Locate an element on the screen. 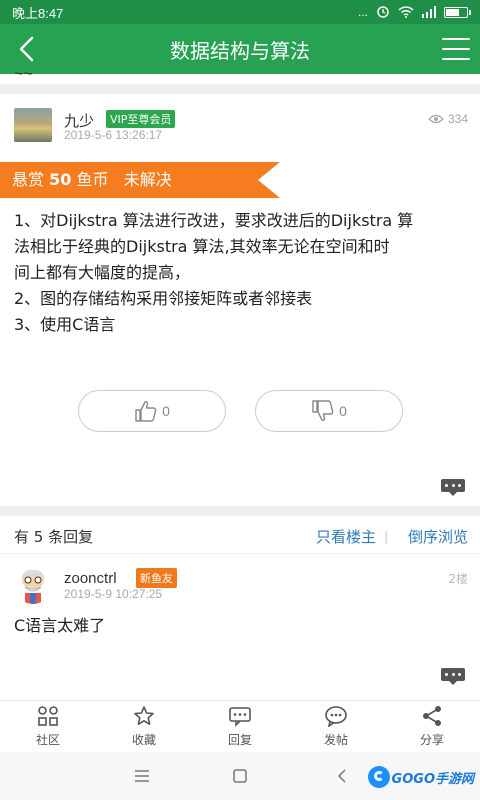 The height and width of the screenshot is (800, 480). square-icon is located at coordinates (240, 776).